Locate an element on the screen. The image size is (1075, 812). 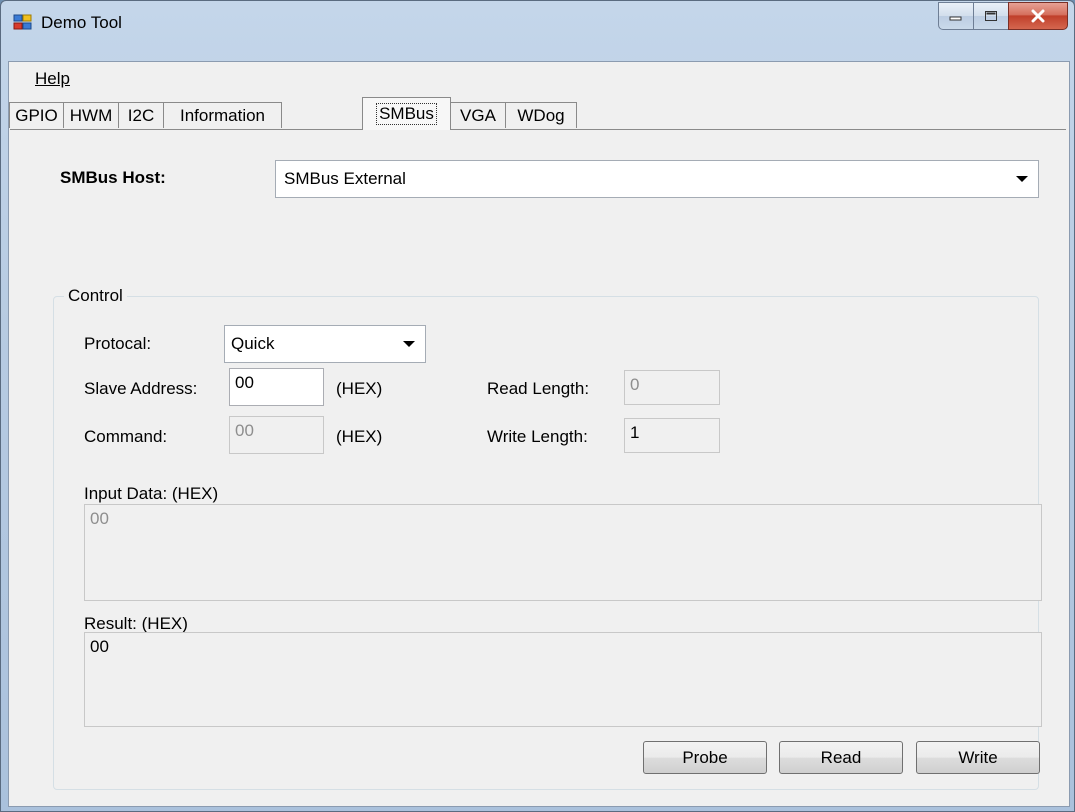
window-title: Demo Tool is located at coordinates (81, 22).